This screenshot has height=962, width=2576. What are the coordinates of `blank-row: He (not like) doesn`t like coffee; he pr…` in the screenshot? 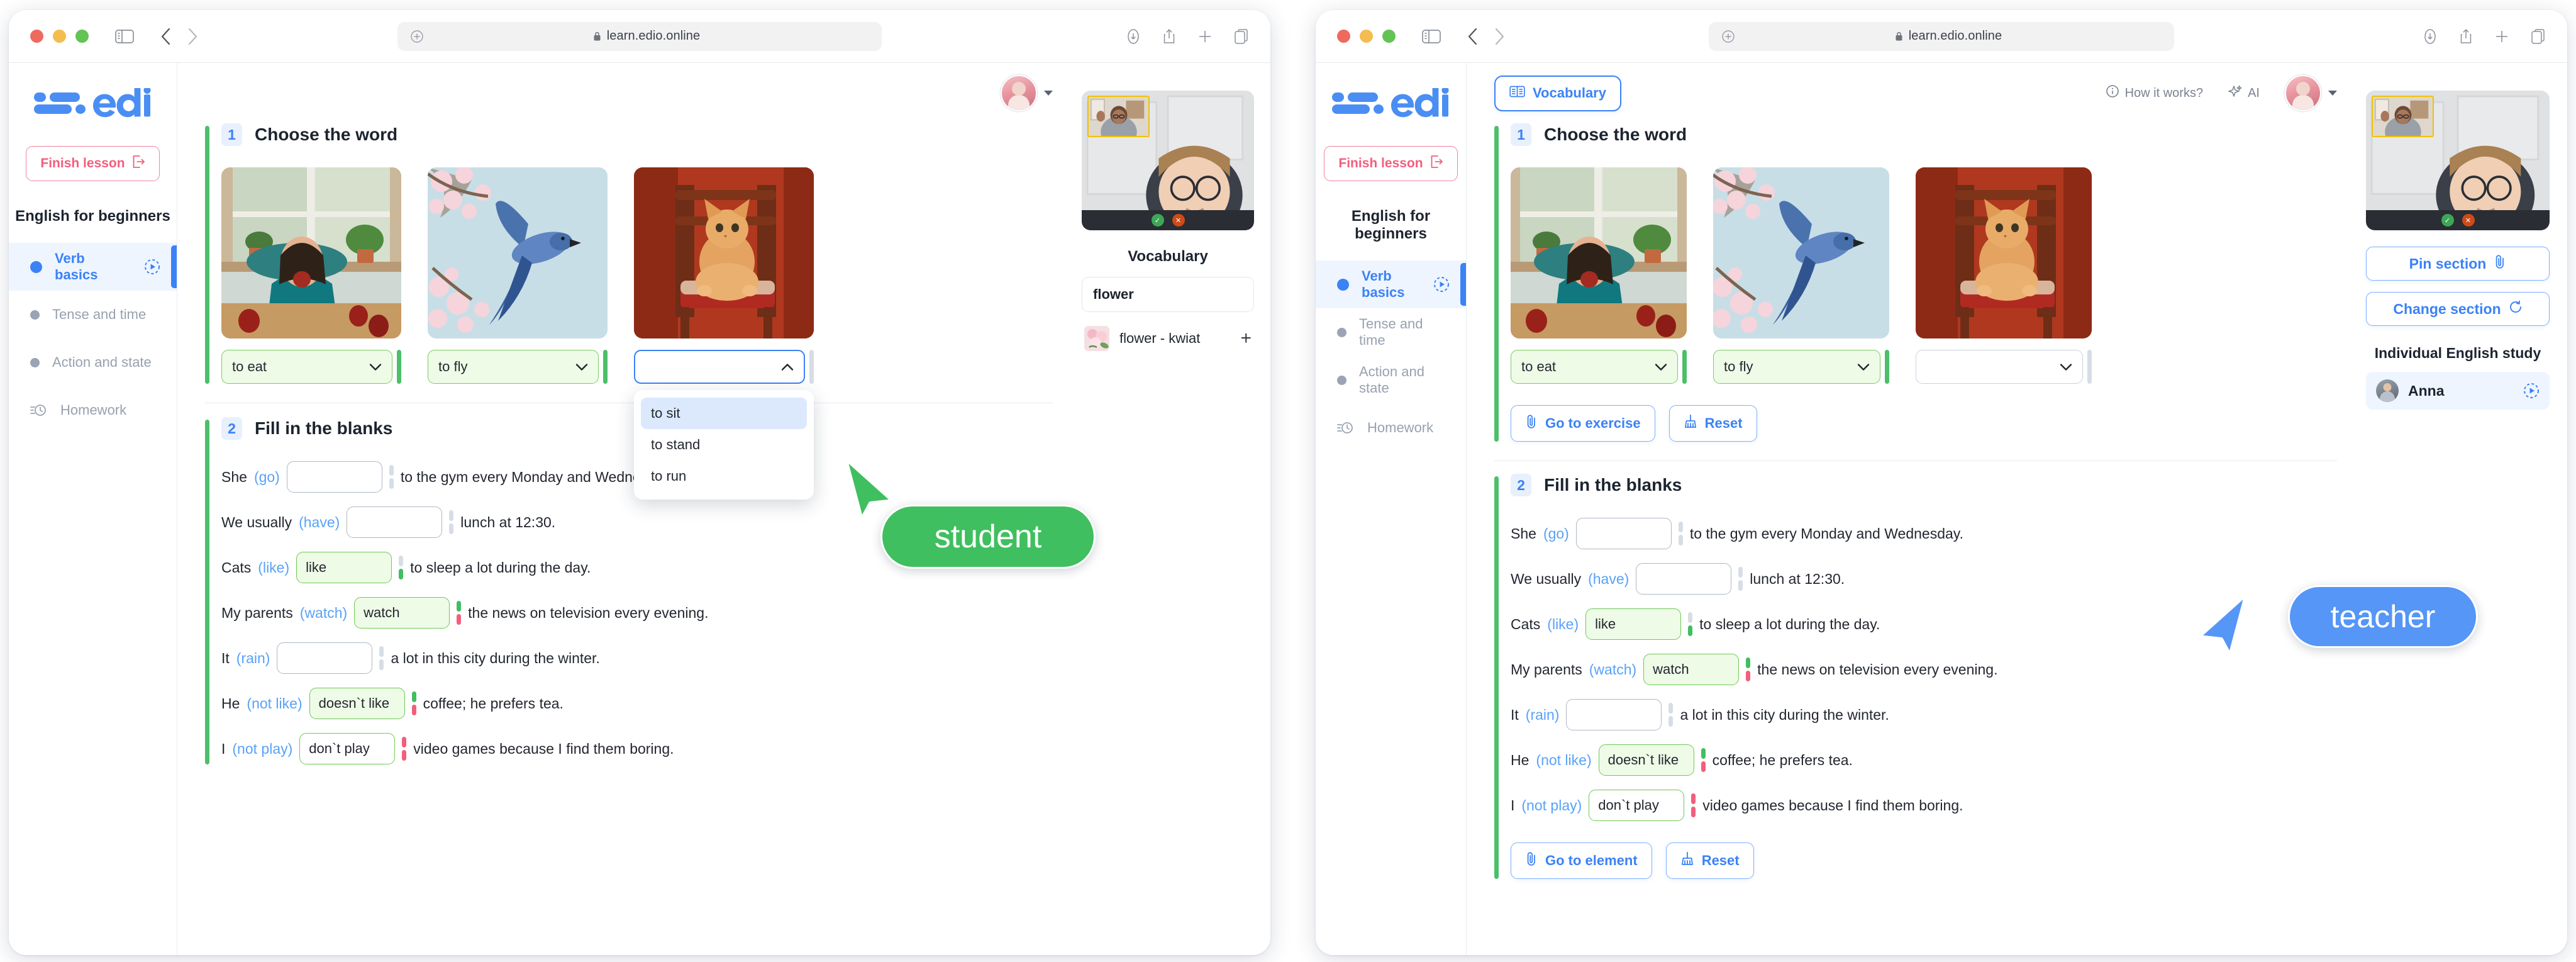 It's located at (1924, 760).